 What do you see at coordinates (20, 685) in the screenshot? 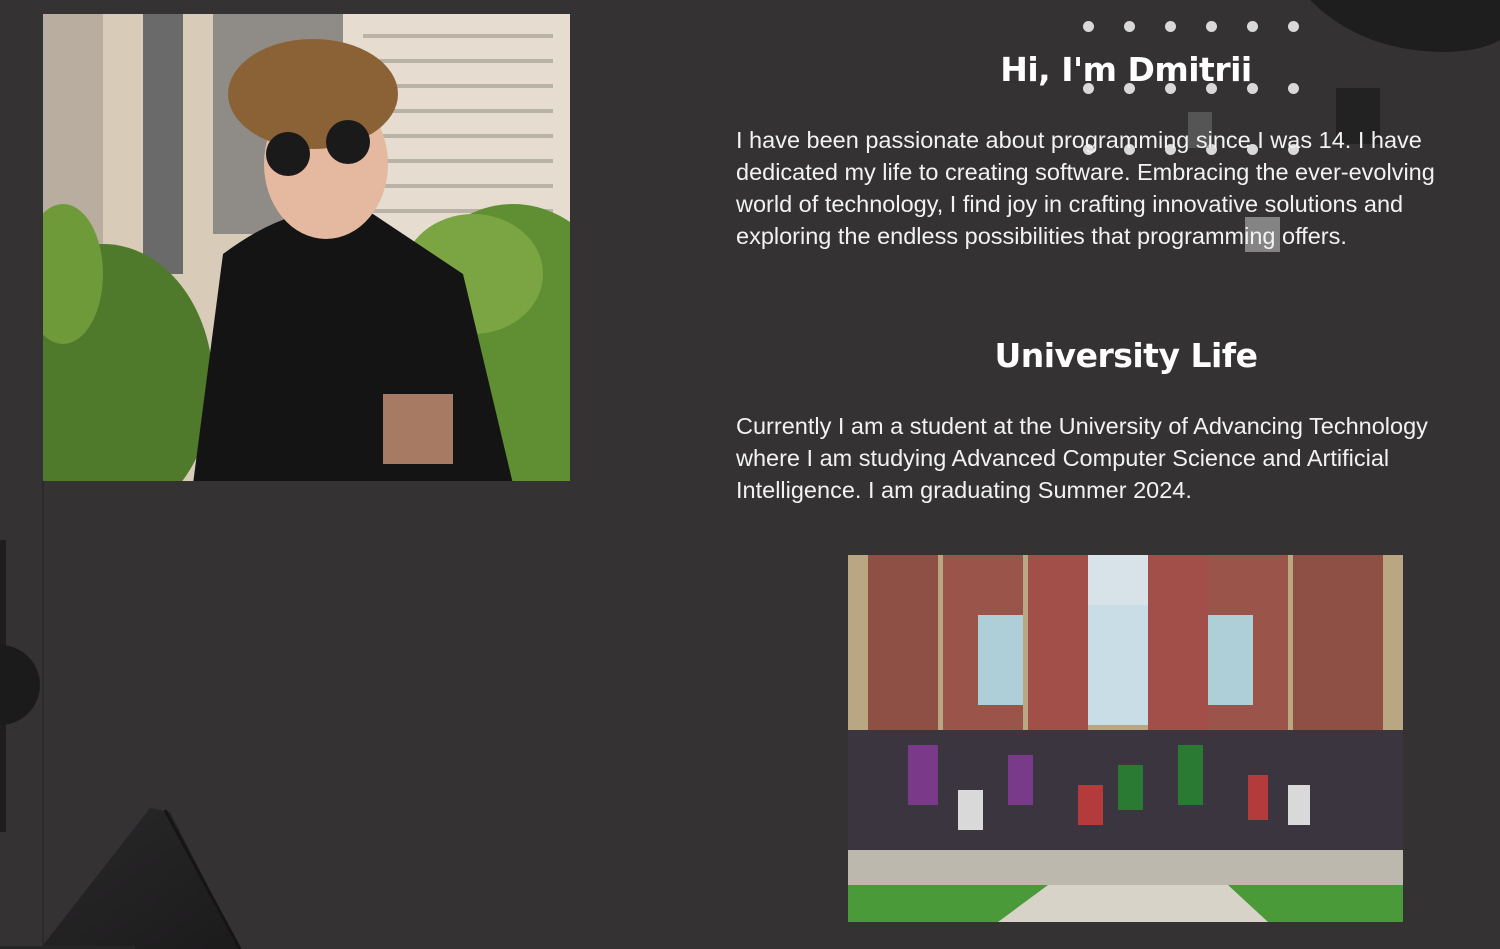
I see `half-circle-shape` at bounding box center [20, 685].